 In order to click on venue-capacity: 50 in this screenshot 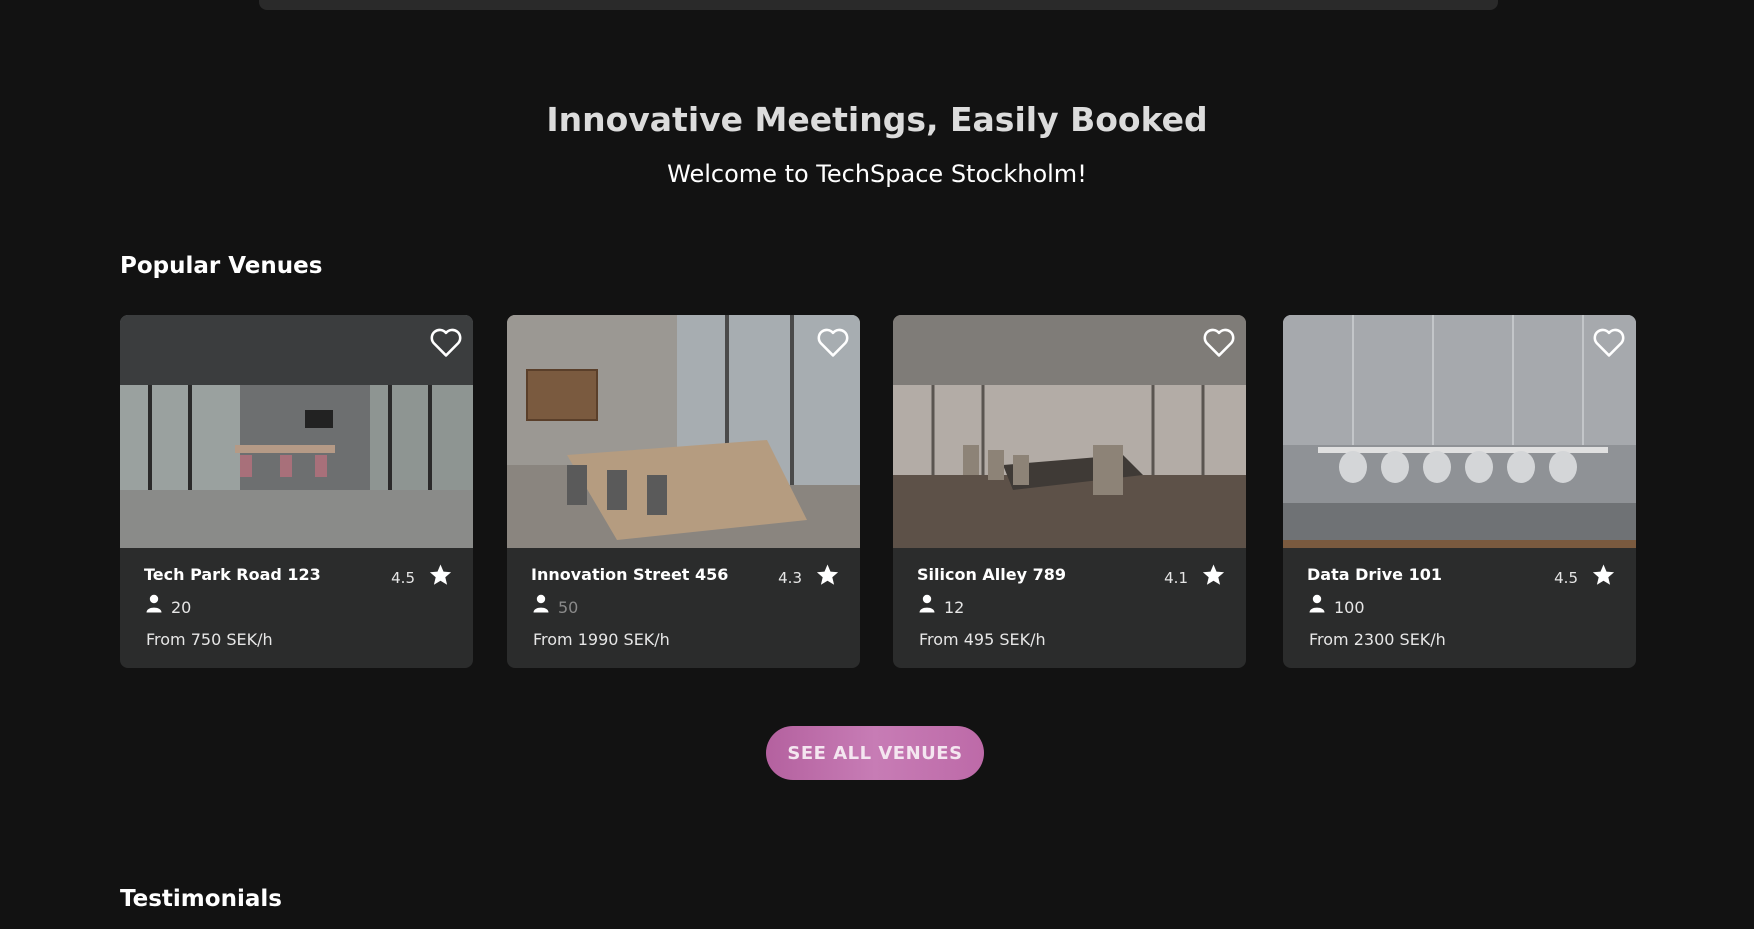, I will do `click(568, 607)`.